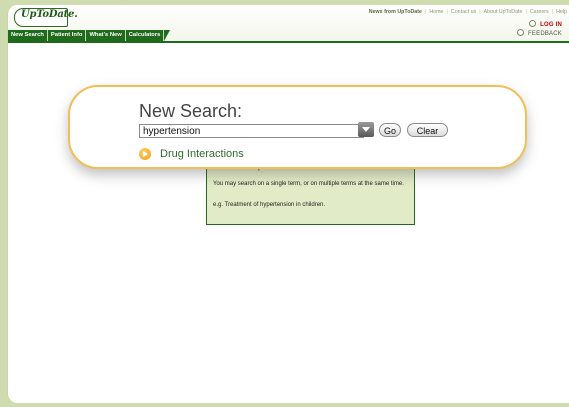  I want to click on news-link: News from UpToDate, so click(395, 12).